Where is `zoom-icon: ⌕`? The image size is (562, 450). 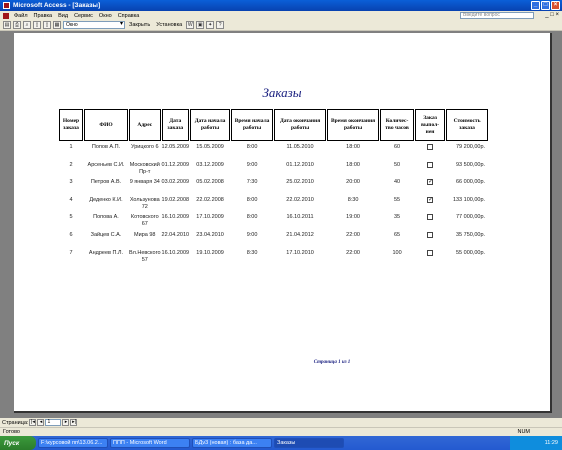
zoom-icon: ⌕ is located at coordinates (27, 25).